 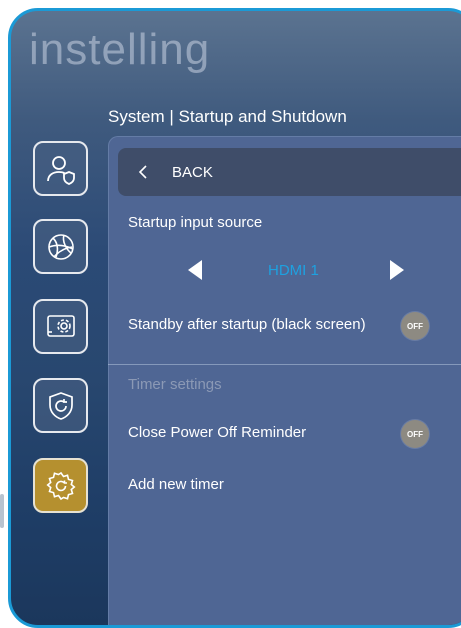 I want to click on user-shield-icon, so click(x=60, y=170).